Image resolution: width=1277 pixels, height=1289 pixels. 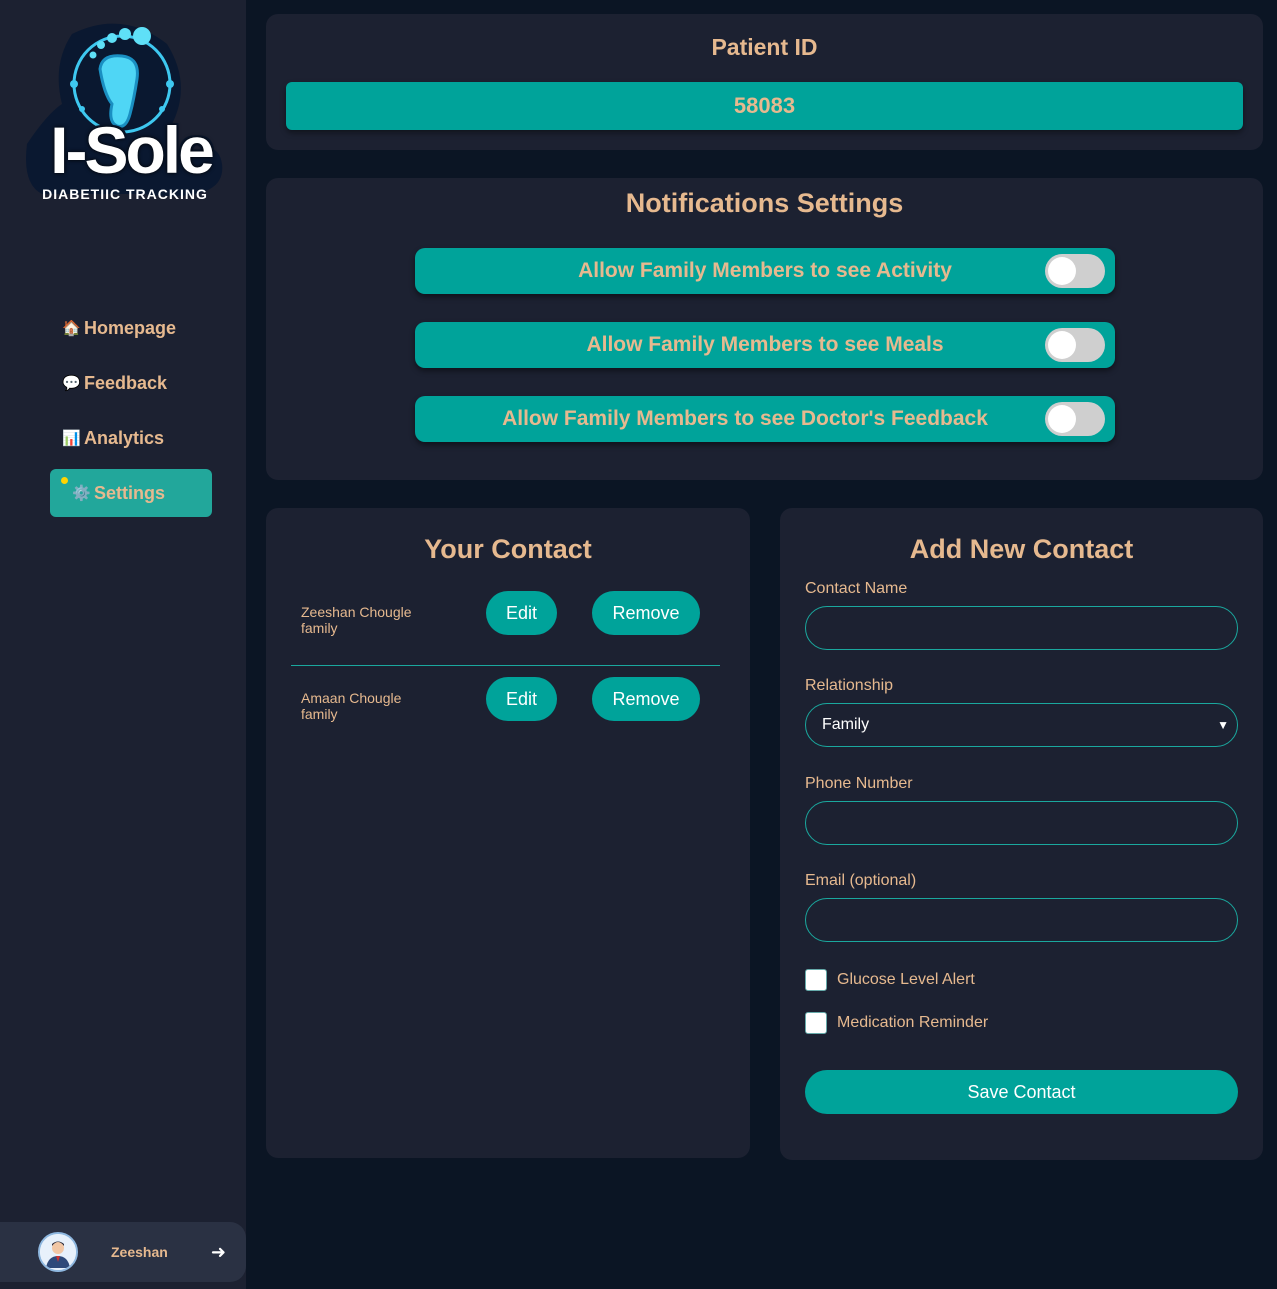 What do you see at coordinates (71, 438) in the screenshot?
I see `bar-chart-icon: 📊` at bounding box center [71, 438].